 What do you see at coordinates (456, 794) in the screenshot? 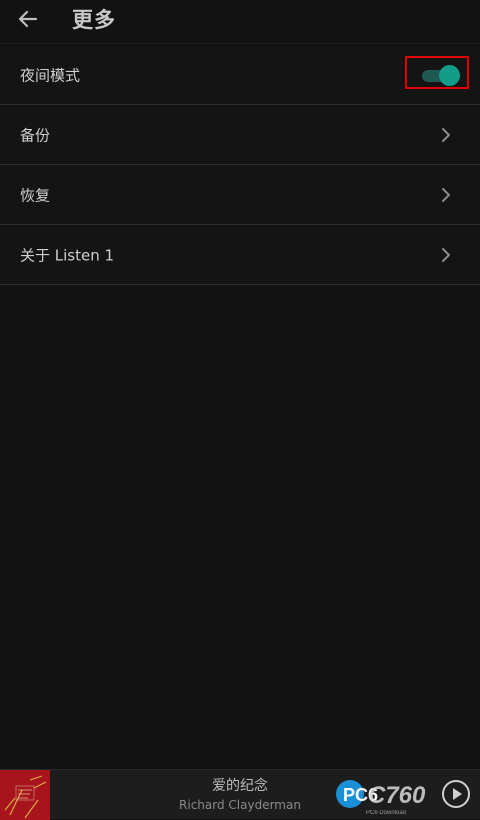
I see `play-icon` at bounding box center [456, 794].